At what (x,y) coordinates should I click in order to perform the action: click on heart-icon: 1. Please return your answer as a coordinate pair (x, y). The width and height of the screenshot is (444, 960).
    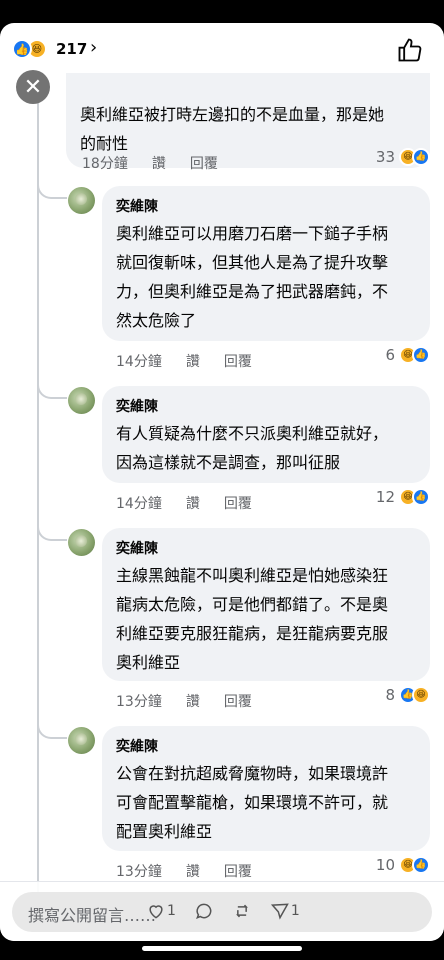
    Looking at the image, I should click on (161, 911).